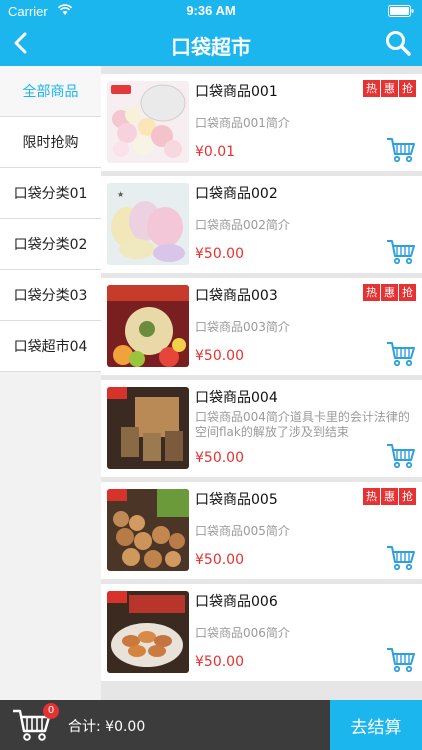 The height and width of the screenshot is (750, 422). Describe the element at coordinates (242, 123) in the screenshot. I see `product-description: 口袋商品001简介` at that location.